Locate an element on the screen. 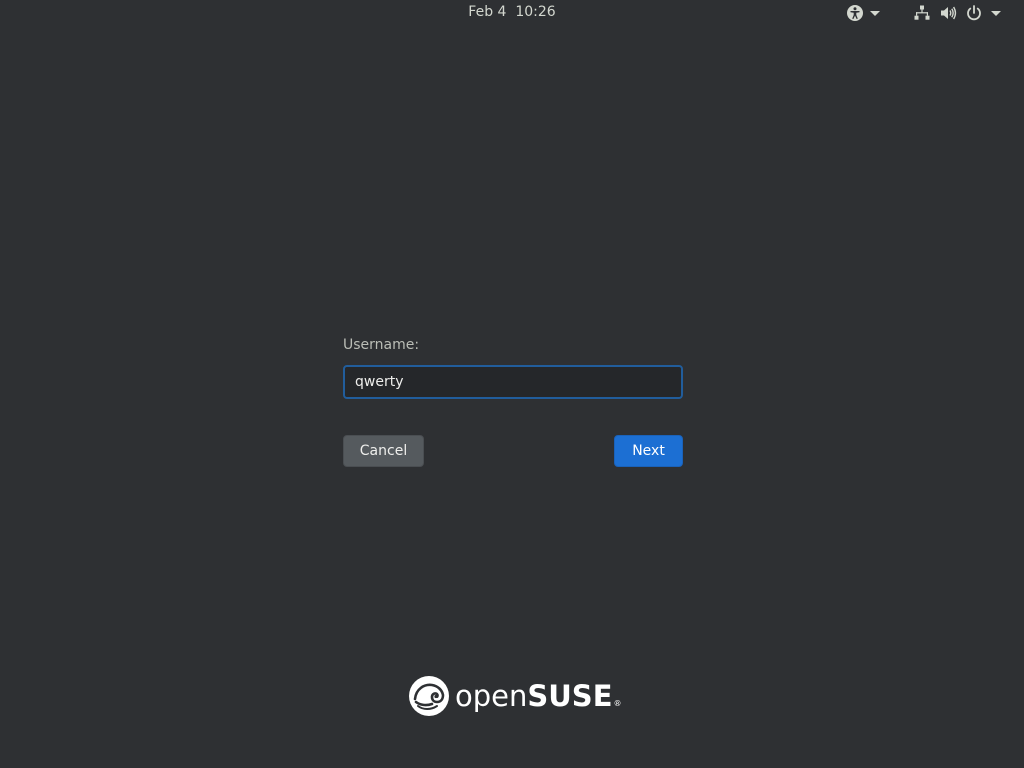 Image resolution: width=1024 pixels, height=768 pixels. login-prompt: Username: Cancel Next is located at coordinates (513, 401).